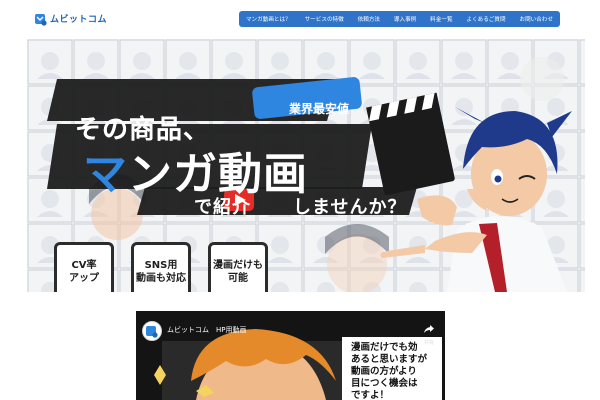 The image size is (600, 400). What do you see at coordinates (324, 19) in the screenshot?
I see `nav-item-features: サービスの特徴` at bounding box center [324, 19].